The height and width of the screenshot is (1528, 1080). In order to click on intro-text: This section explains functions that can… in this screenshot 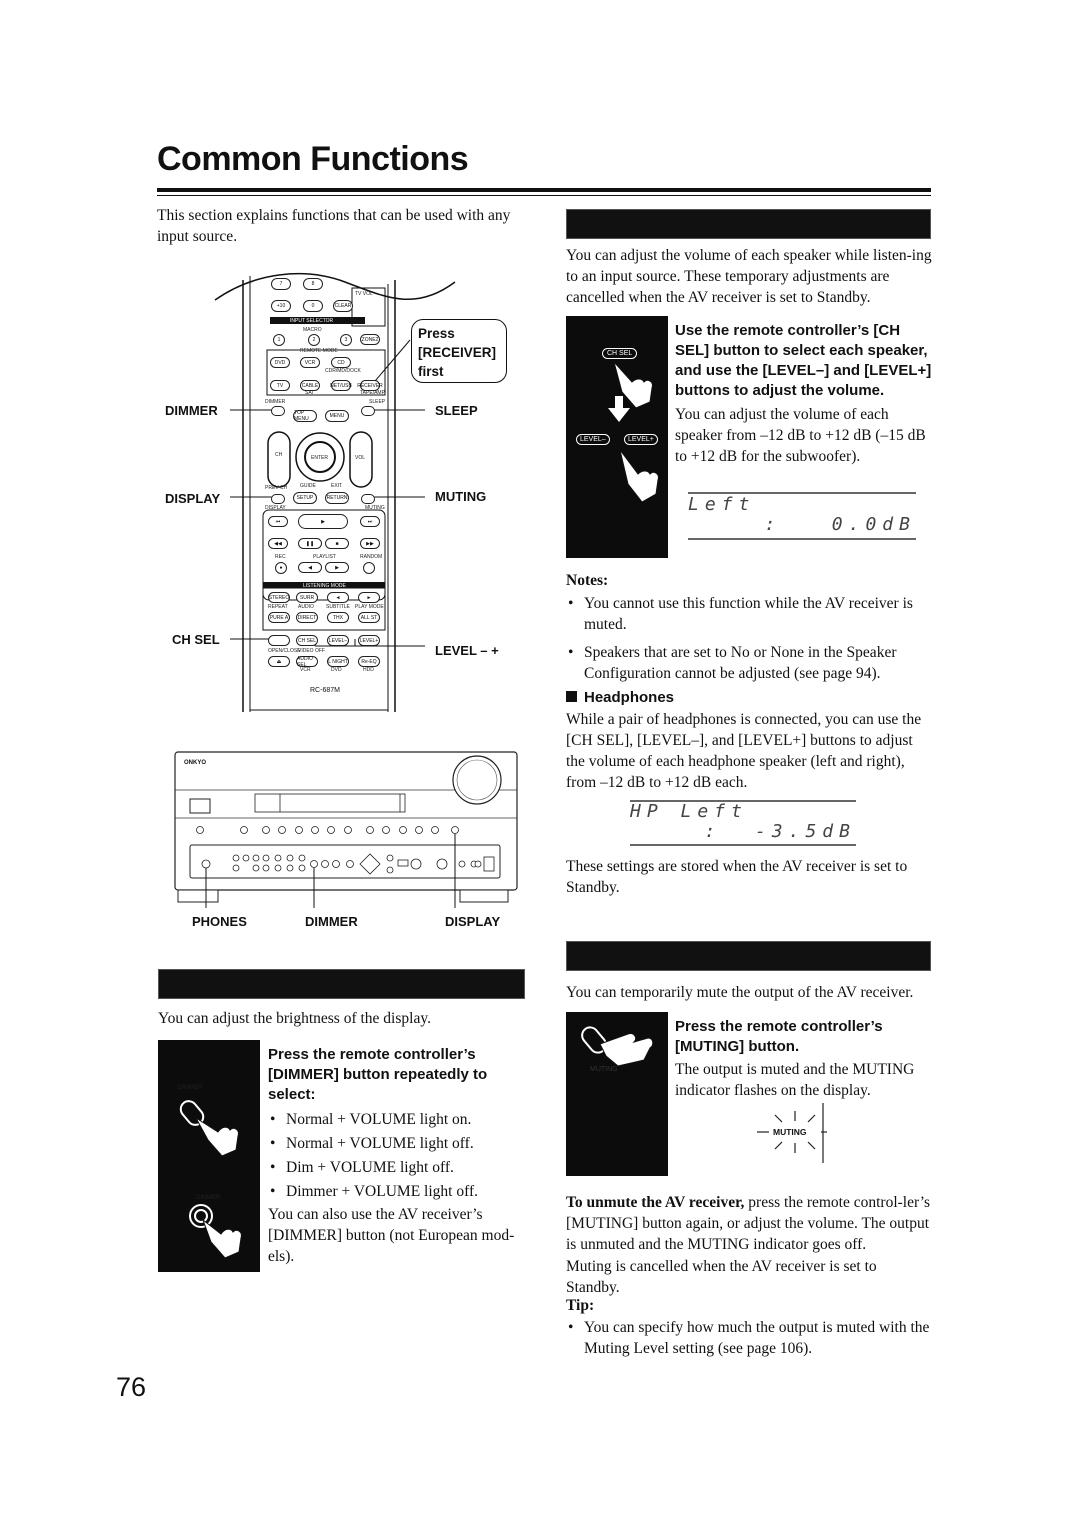, I will do `click(334, 226)`.